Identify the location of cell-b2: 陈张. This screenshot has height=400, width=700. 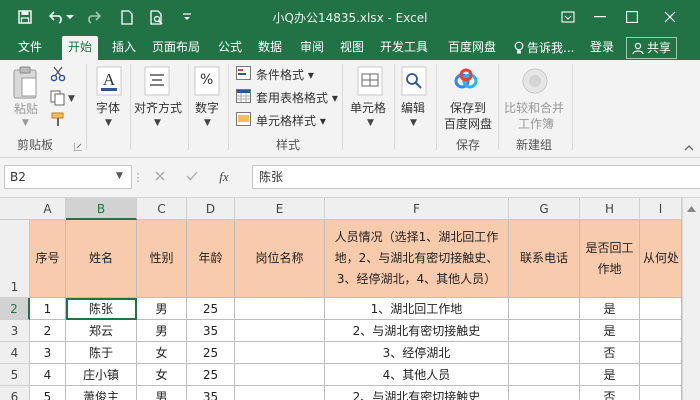
(101, 309).